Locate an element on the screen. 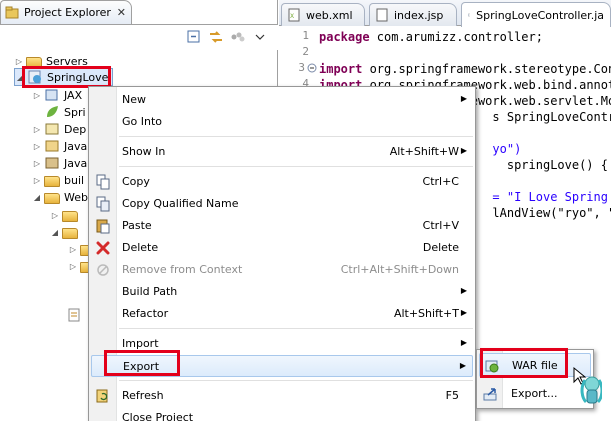  collapse-all-icon is located at coordinates (194, 37).